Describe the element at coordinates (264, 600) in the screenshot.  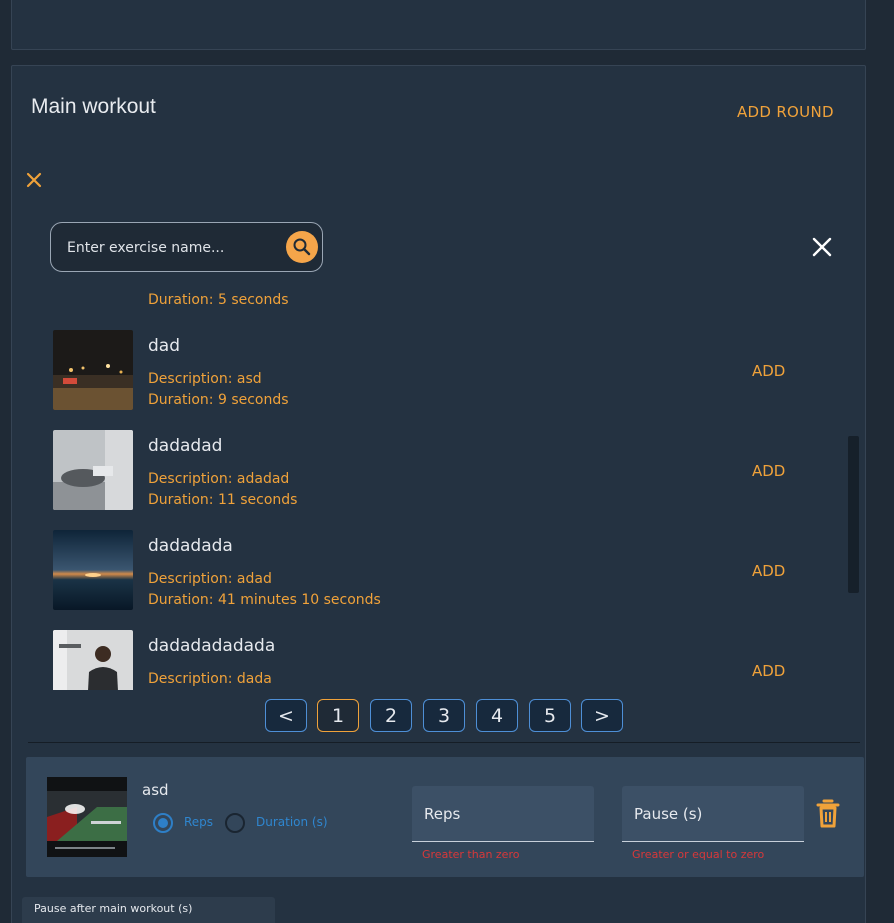
I see `exercise-duration: Duration: 41 minutes 10 seconds` at that location.